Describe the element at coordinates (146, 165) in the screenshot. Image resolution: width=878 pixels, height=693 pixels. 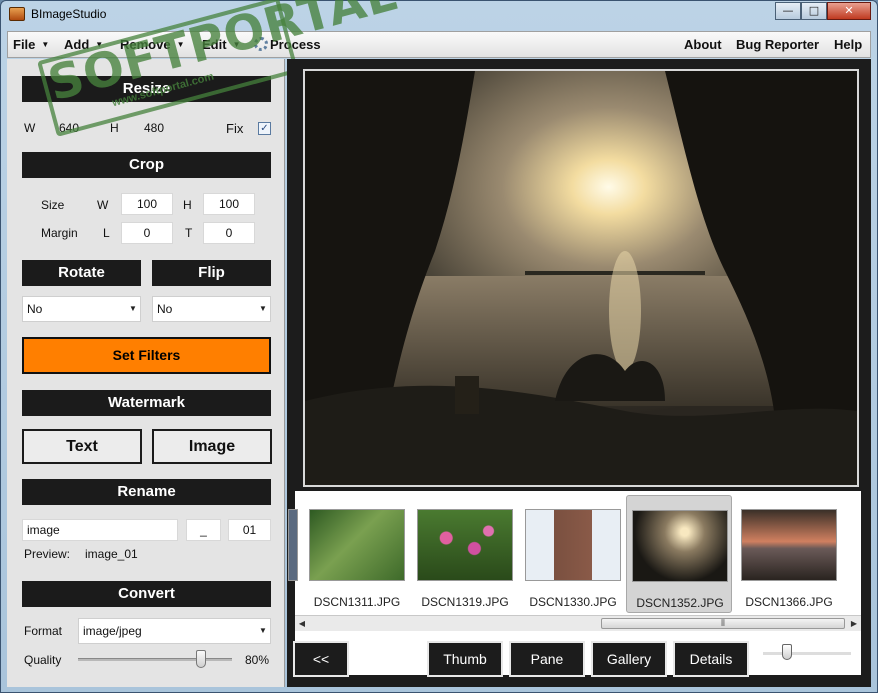
I see `crop-header: Crop` at that location.